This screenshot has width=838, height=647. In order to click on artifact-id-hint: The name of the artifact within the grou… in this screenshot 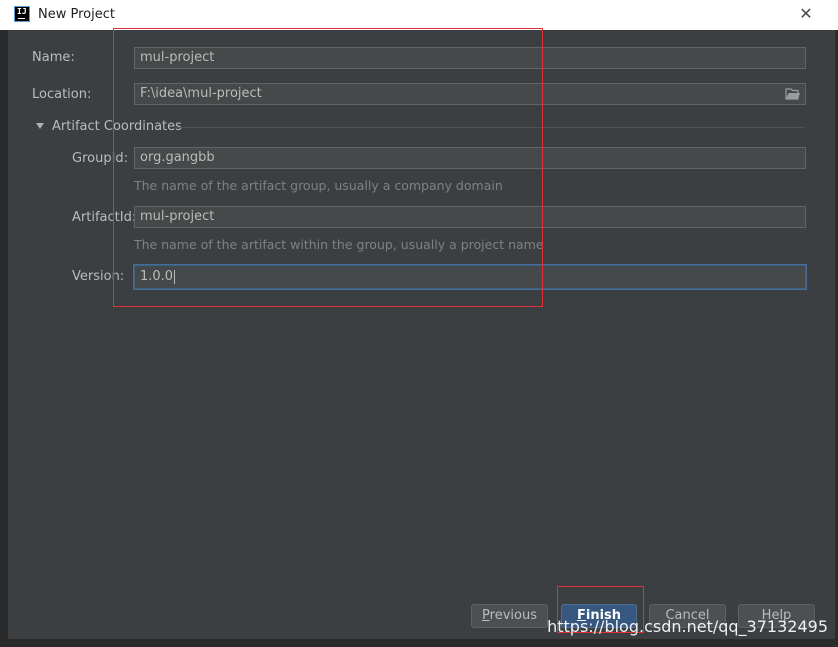, I will do `click(339, 244)`.